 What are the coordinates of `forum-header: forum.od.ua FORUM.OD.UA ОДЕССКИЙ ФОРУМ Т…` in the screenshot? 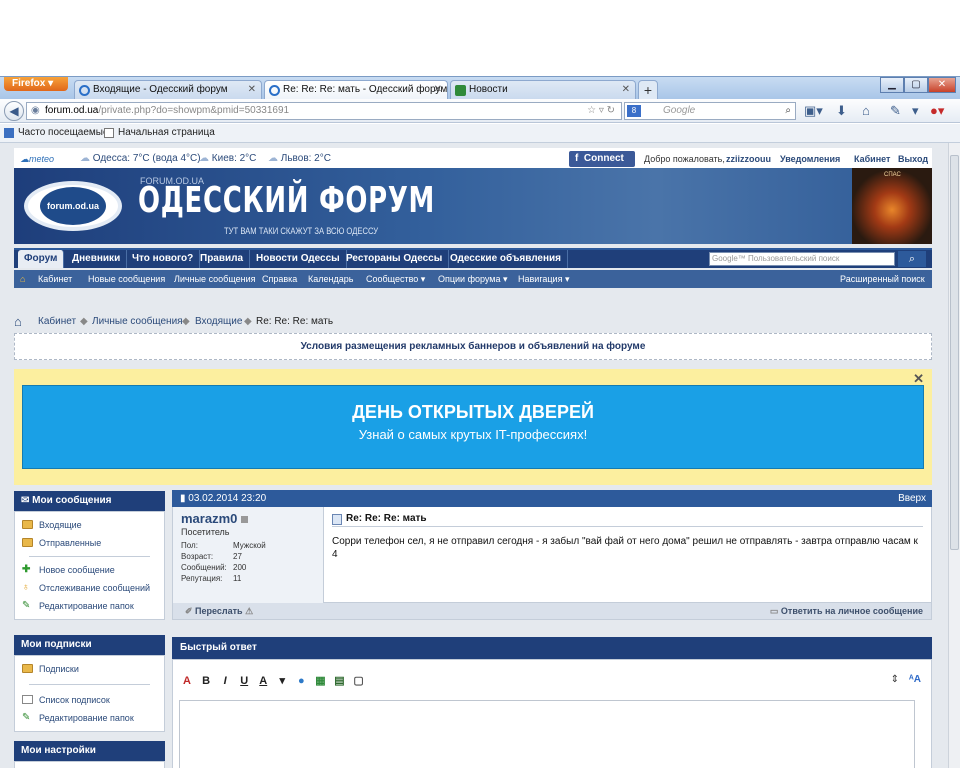 It's located at (473, 206).